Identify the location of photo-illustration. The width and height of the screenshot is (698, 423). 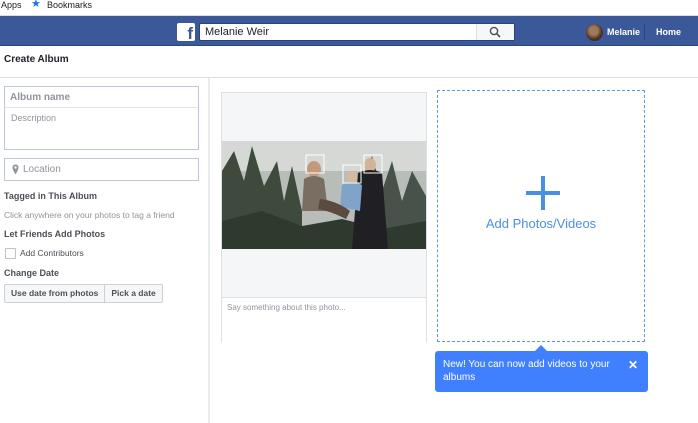
(324, 195).